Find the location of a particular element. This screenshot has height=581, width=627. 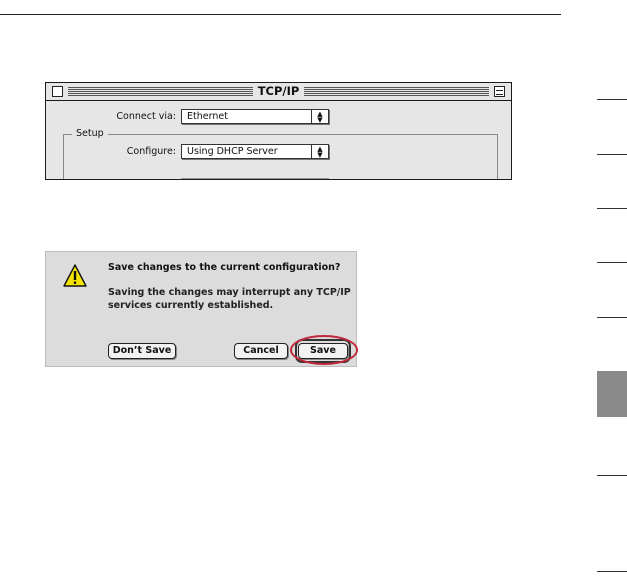

connect-via-popup: Ethernet ▲ ▼ is located at coordinates (255, 116).